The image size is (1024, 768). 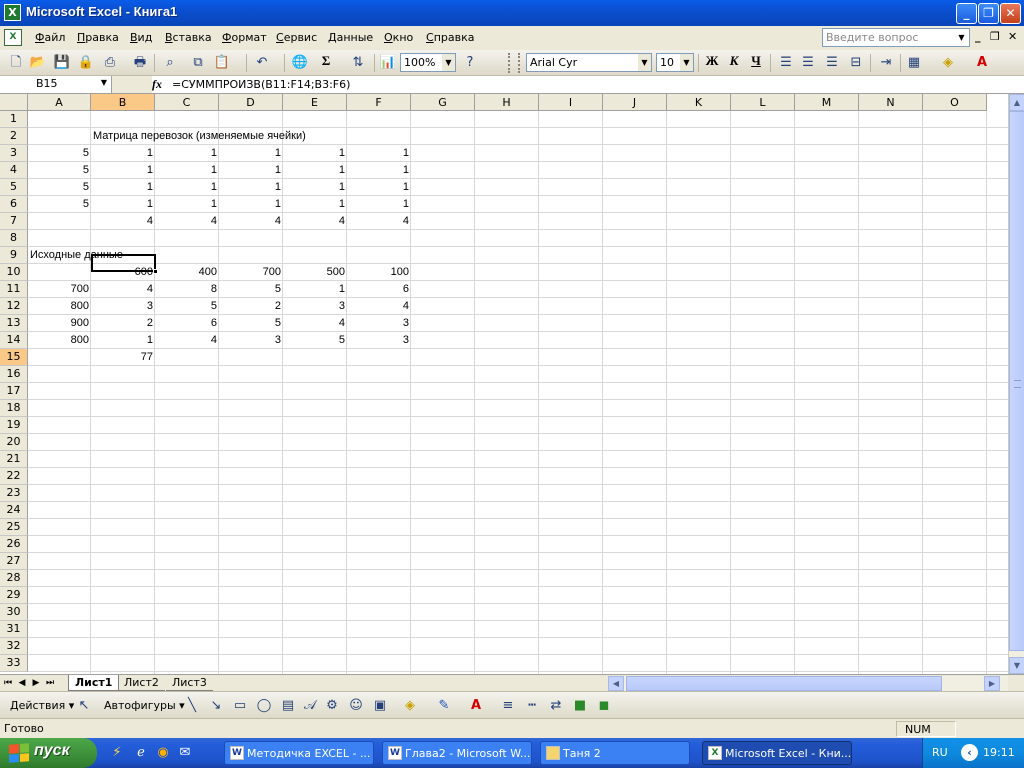 I want to click on row-header-31: 31, so click(x=14, y=629).